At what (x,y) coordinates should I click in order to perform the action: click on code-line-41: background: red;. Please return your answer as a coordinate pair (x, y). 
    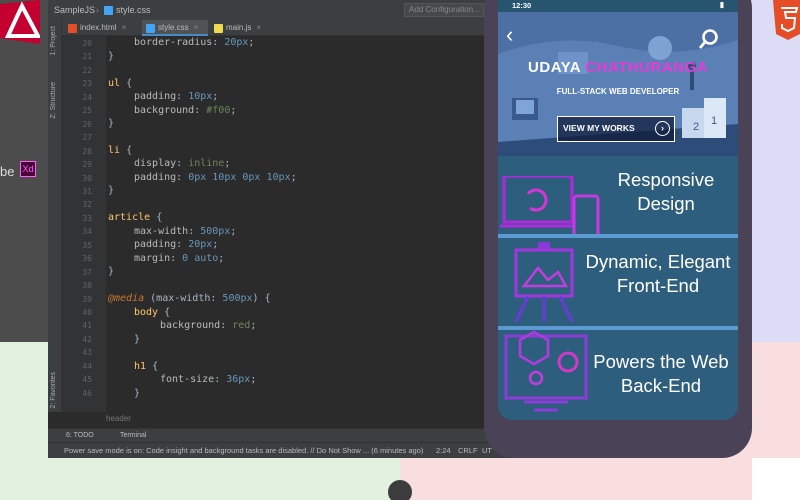
    Looking at the image, I should click on (208, 325).